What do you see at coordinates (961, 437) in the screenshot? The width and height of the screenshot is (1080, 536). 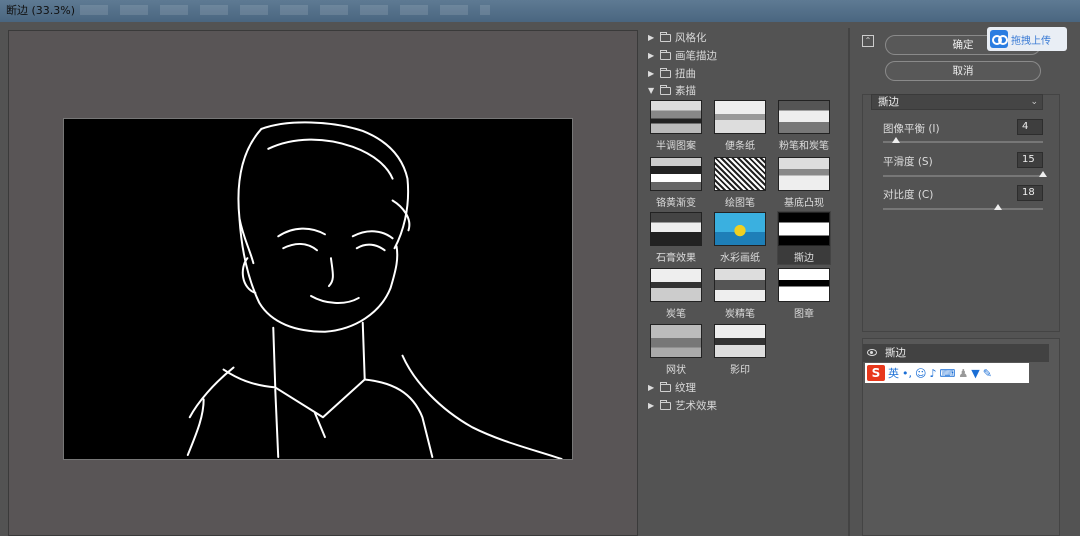 I see `effect-layers-panel: 撕边 S 英 •, ☺ ♪ ⌨ ♟ ▼ ✎` at bounding box center [961, 437].